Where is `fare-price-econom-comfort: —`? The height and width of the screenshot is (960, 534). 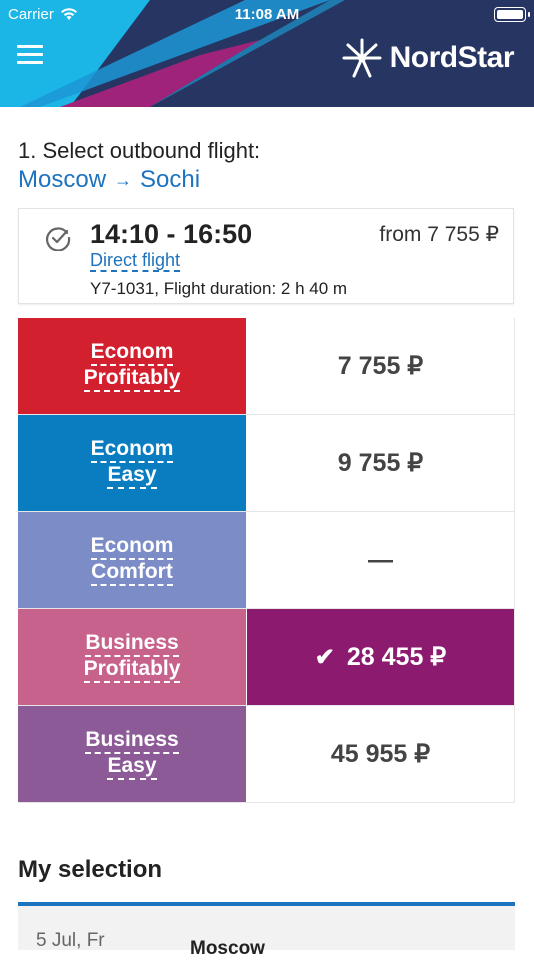 fare-price-econom-comfort: — is located at coordinates (381, 560).